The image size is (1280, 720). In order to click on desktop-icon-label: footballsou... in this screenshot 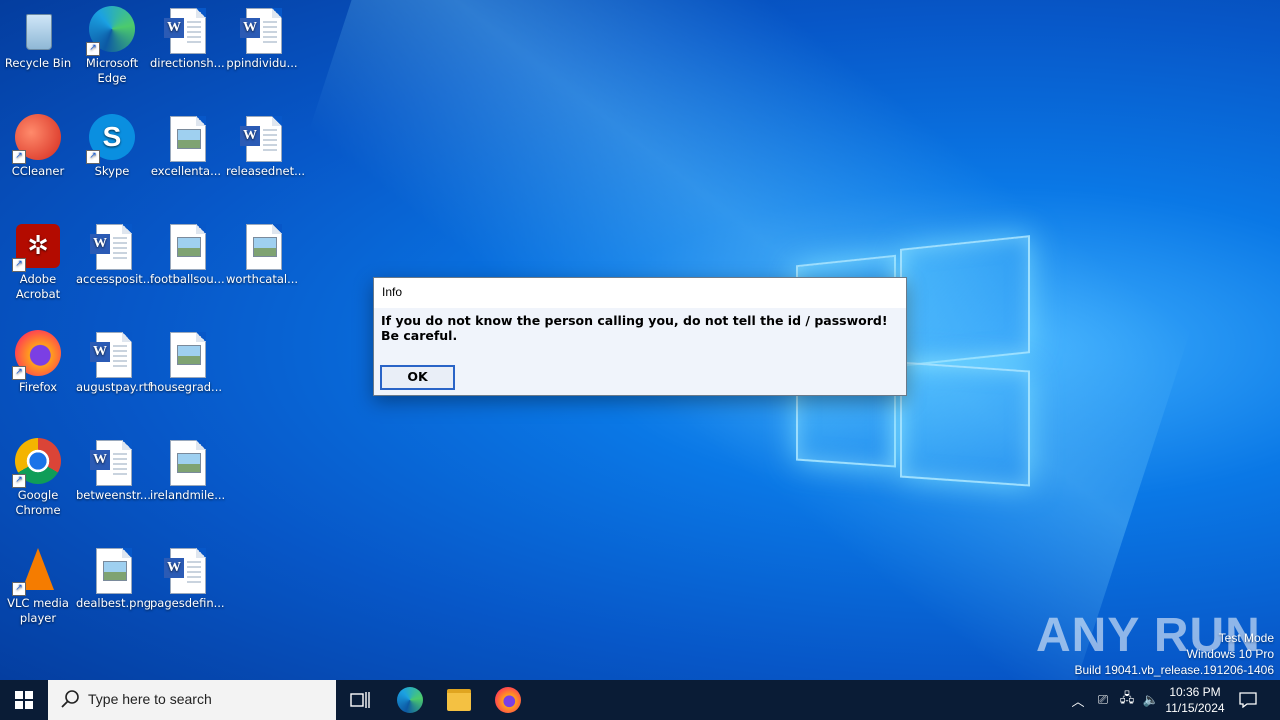, I will do `click(187, 279)`.